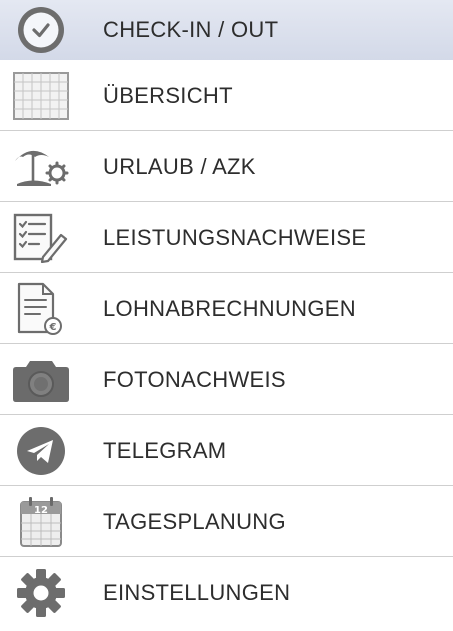 The height and width of the screenshot is (631, 453). I want to click on menu-item-fotonachweis: FOTONACHWEIS, so click(226, 379).